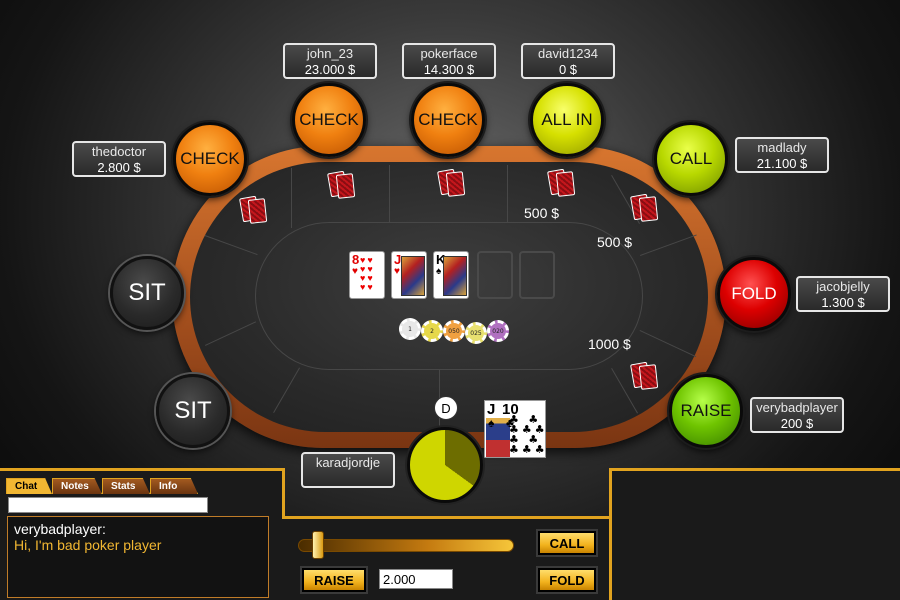 This screenshot has width=900, height=600. I want to click on raise-slider, so click(406, 545).